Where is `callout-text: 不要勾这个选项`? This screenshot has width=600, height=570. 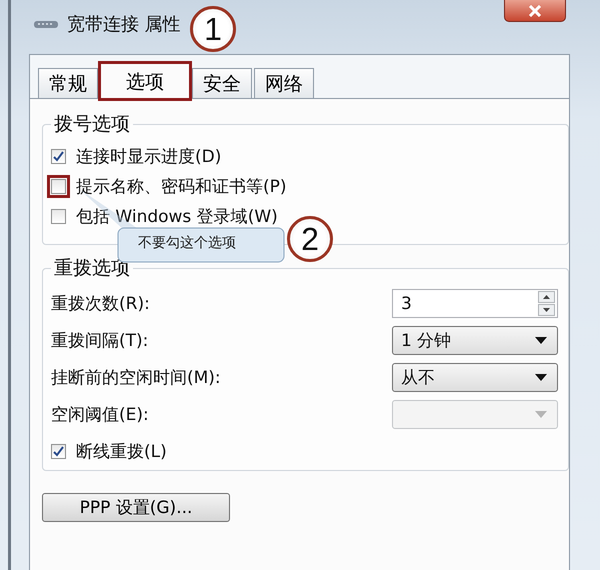 callout-text: 不要勾这个选项 is located at coordinates (187, 243).